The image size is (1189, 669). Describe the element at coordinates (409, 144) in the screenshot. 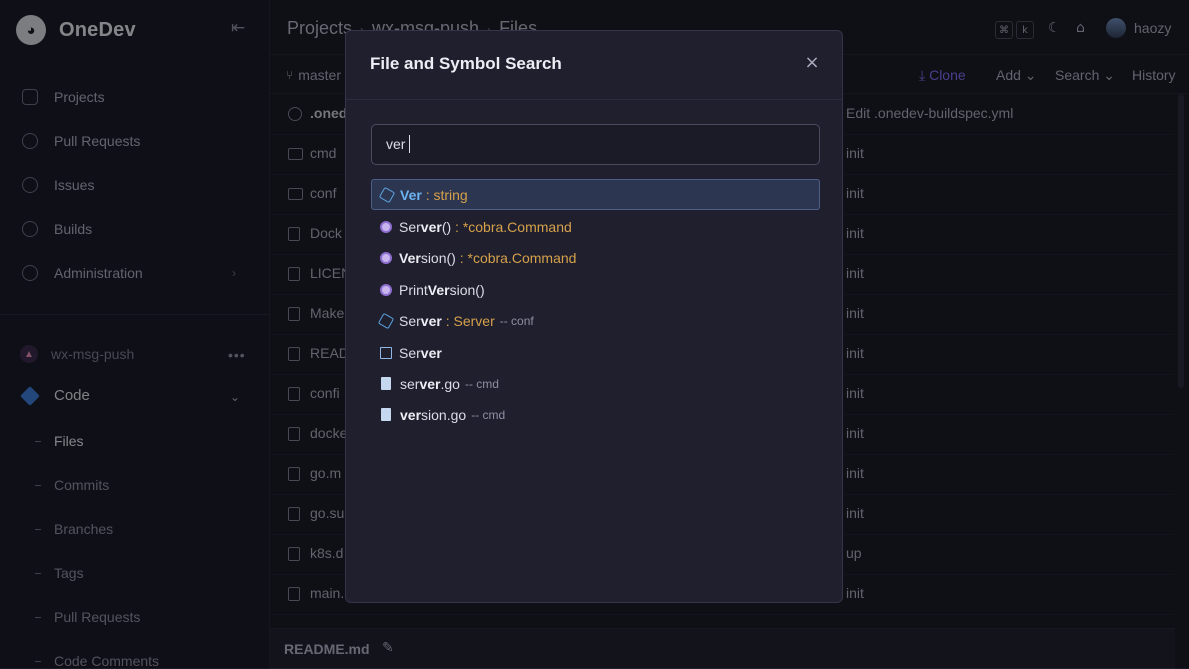

I see `text-caret` at that location.